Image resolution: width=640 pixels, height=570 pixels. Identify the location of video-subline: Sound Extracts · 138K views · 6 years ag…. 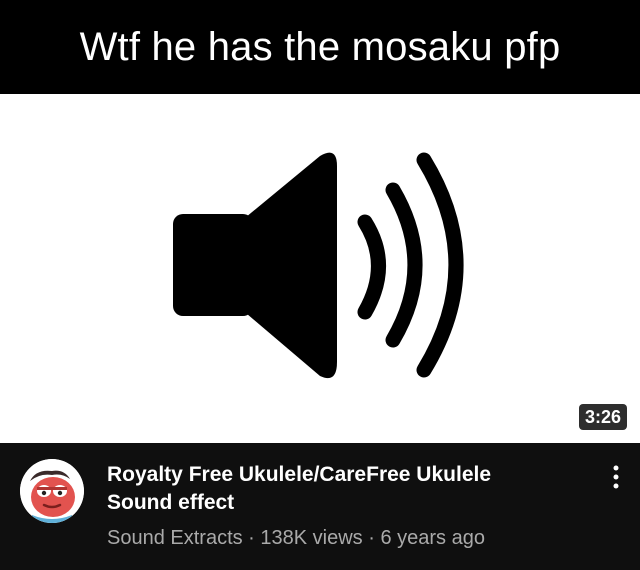
(296, 538).